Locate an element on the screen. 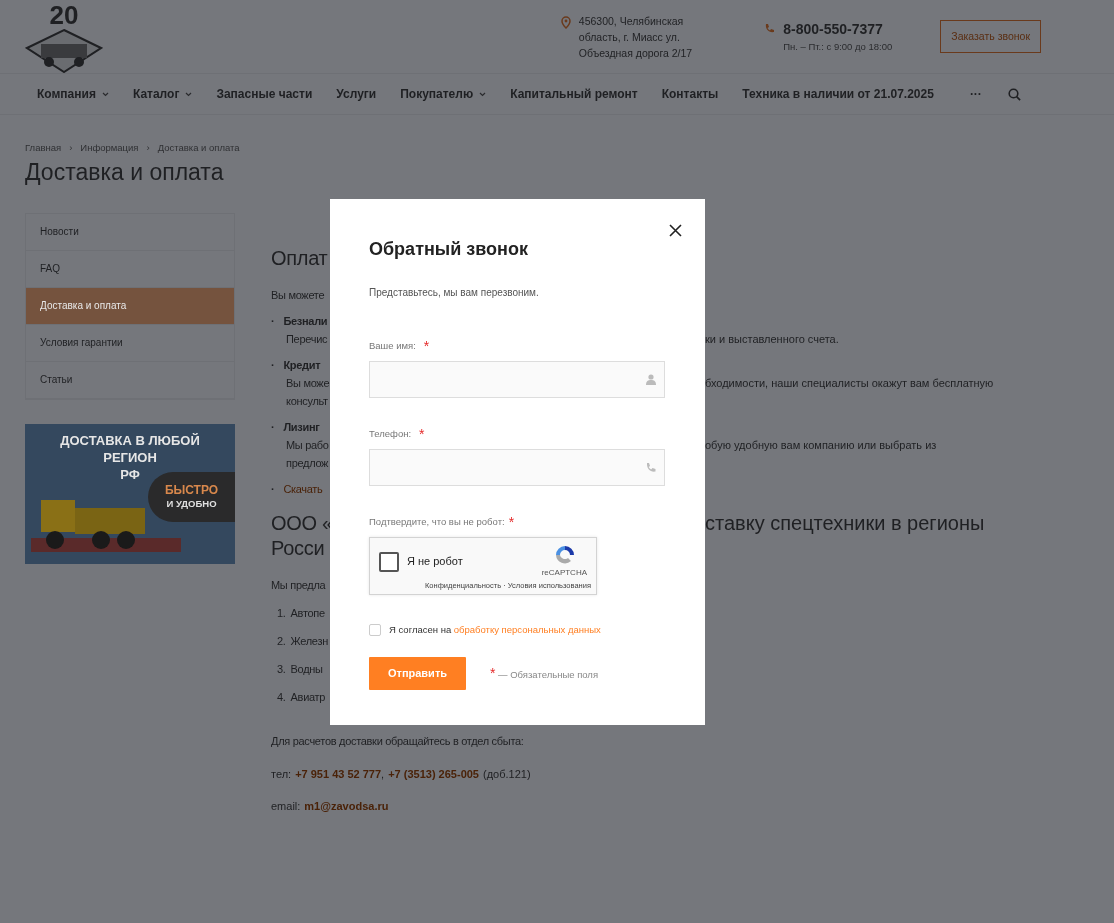  download-link: Скачать is located at coordinates (303, 488).